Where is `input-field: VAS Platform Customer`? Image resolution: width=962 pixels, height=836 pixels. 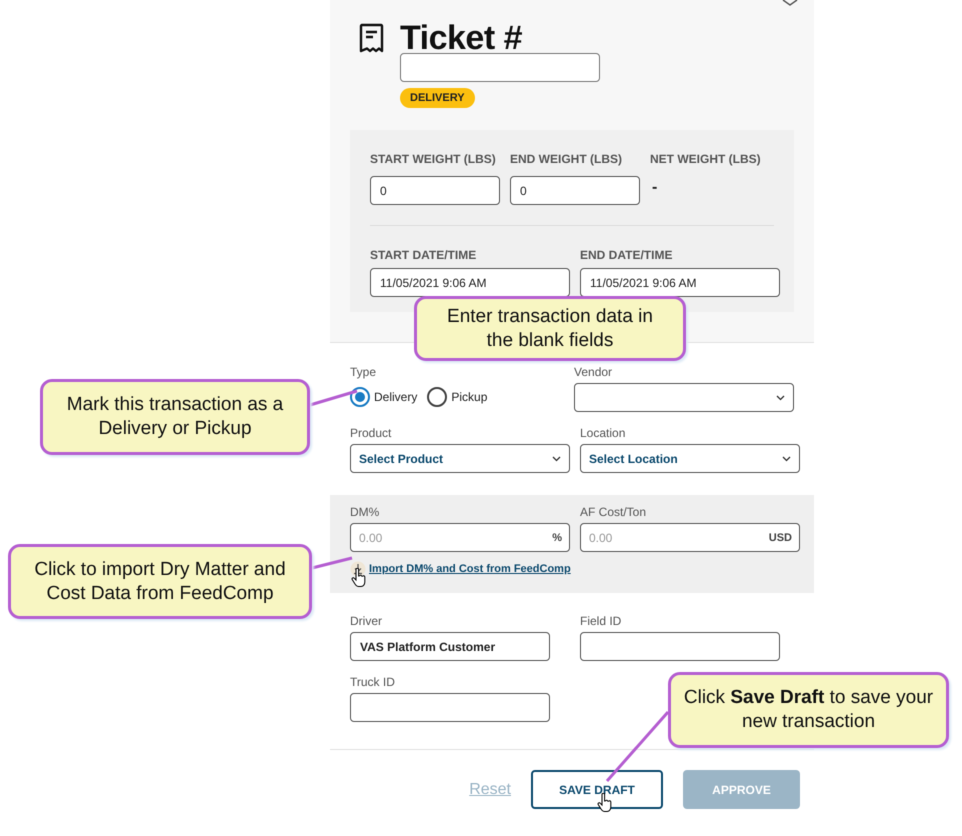
input-field: VAS Platform Customer is located at coordinates (450, 646).